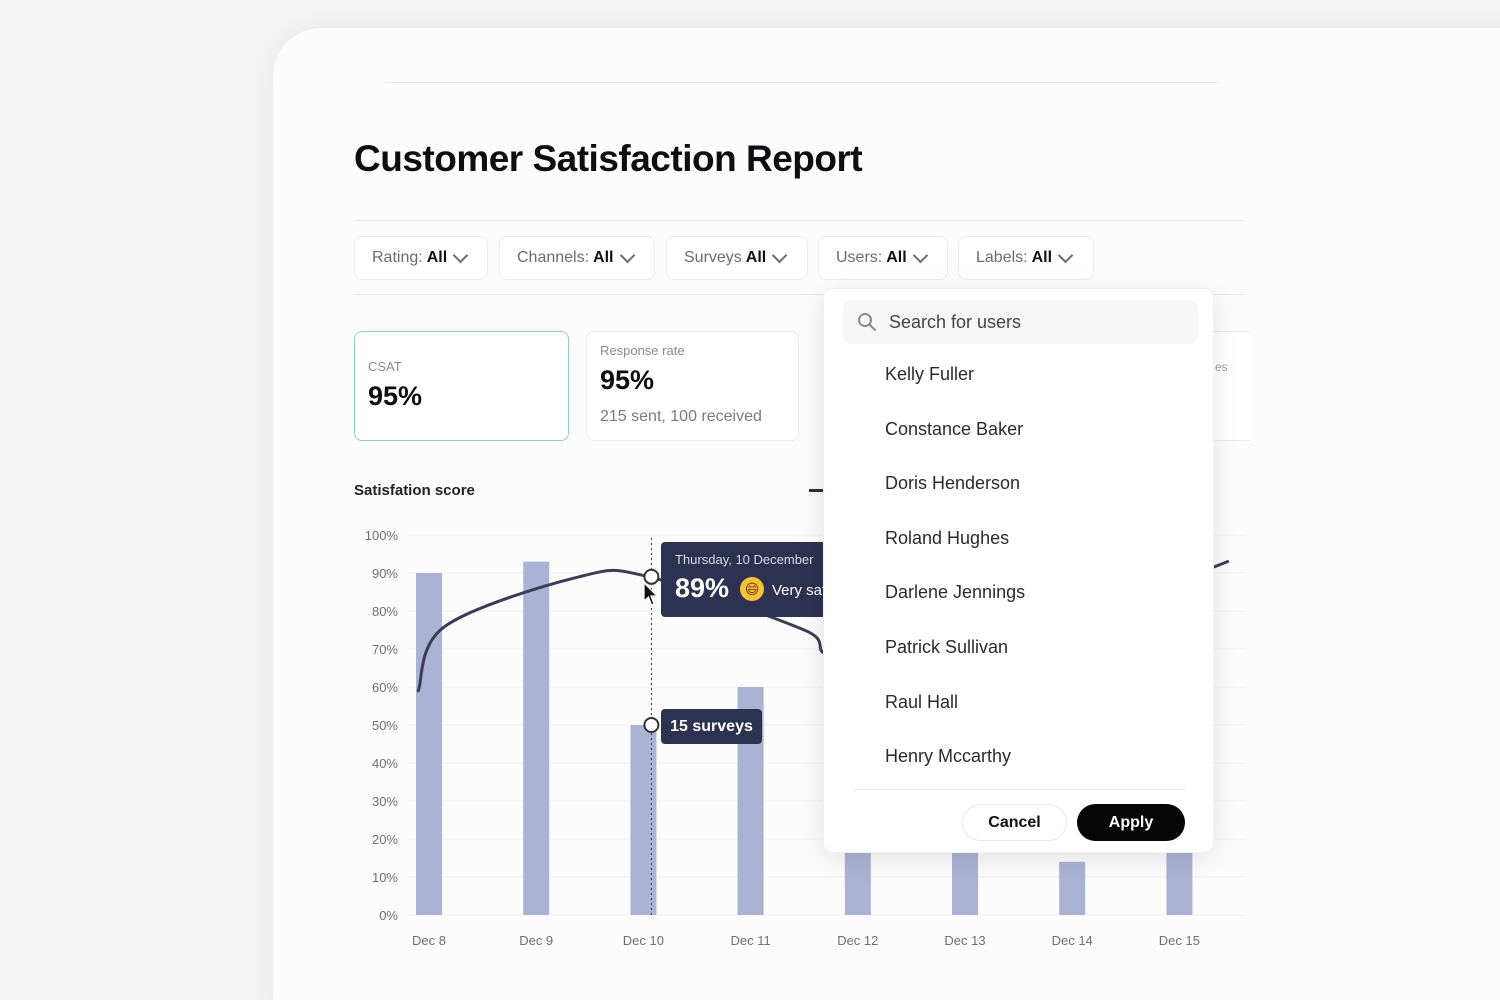 This screenshot has height=1000, width=1500. I want to click on user-option: Roland Hughes, so click(947, 538).